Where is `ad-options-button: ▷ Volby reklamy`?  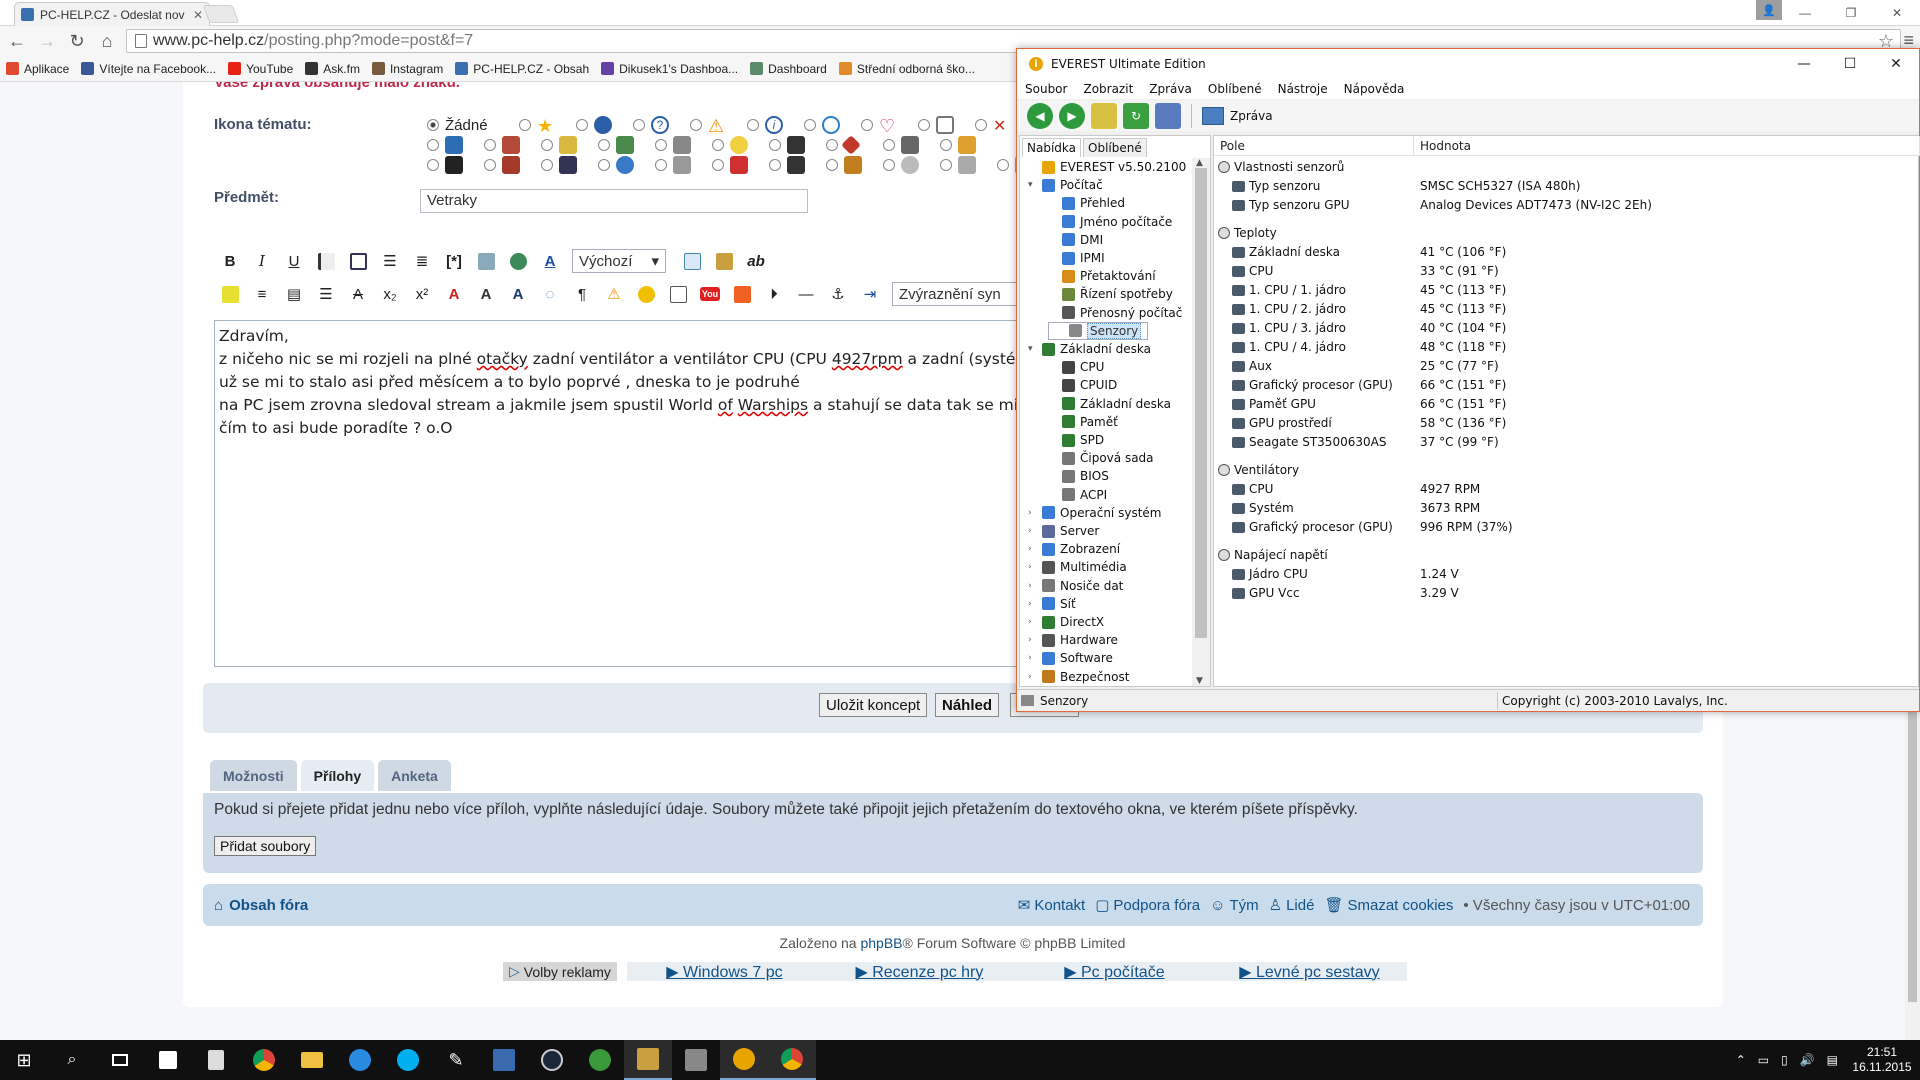 ad-options-button: ▷ Volby reklamy is located at coordinates (560, 971).